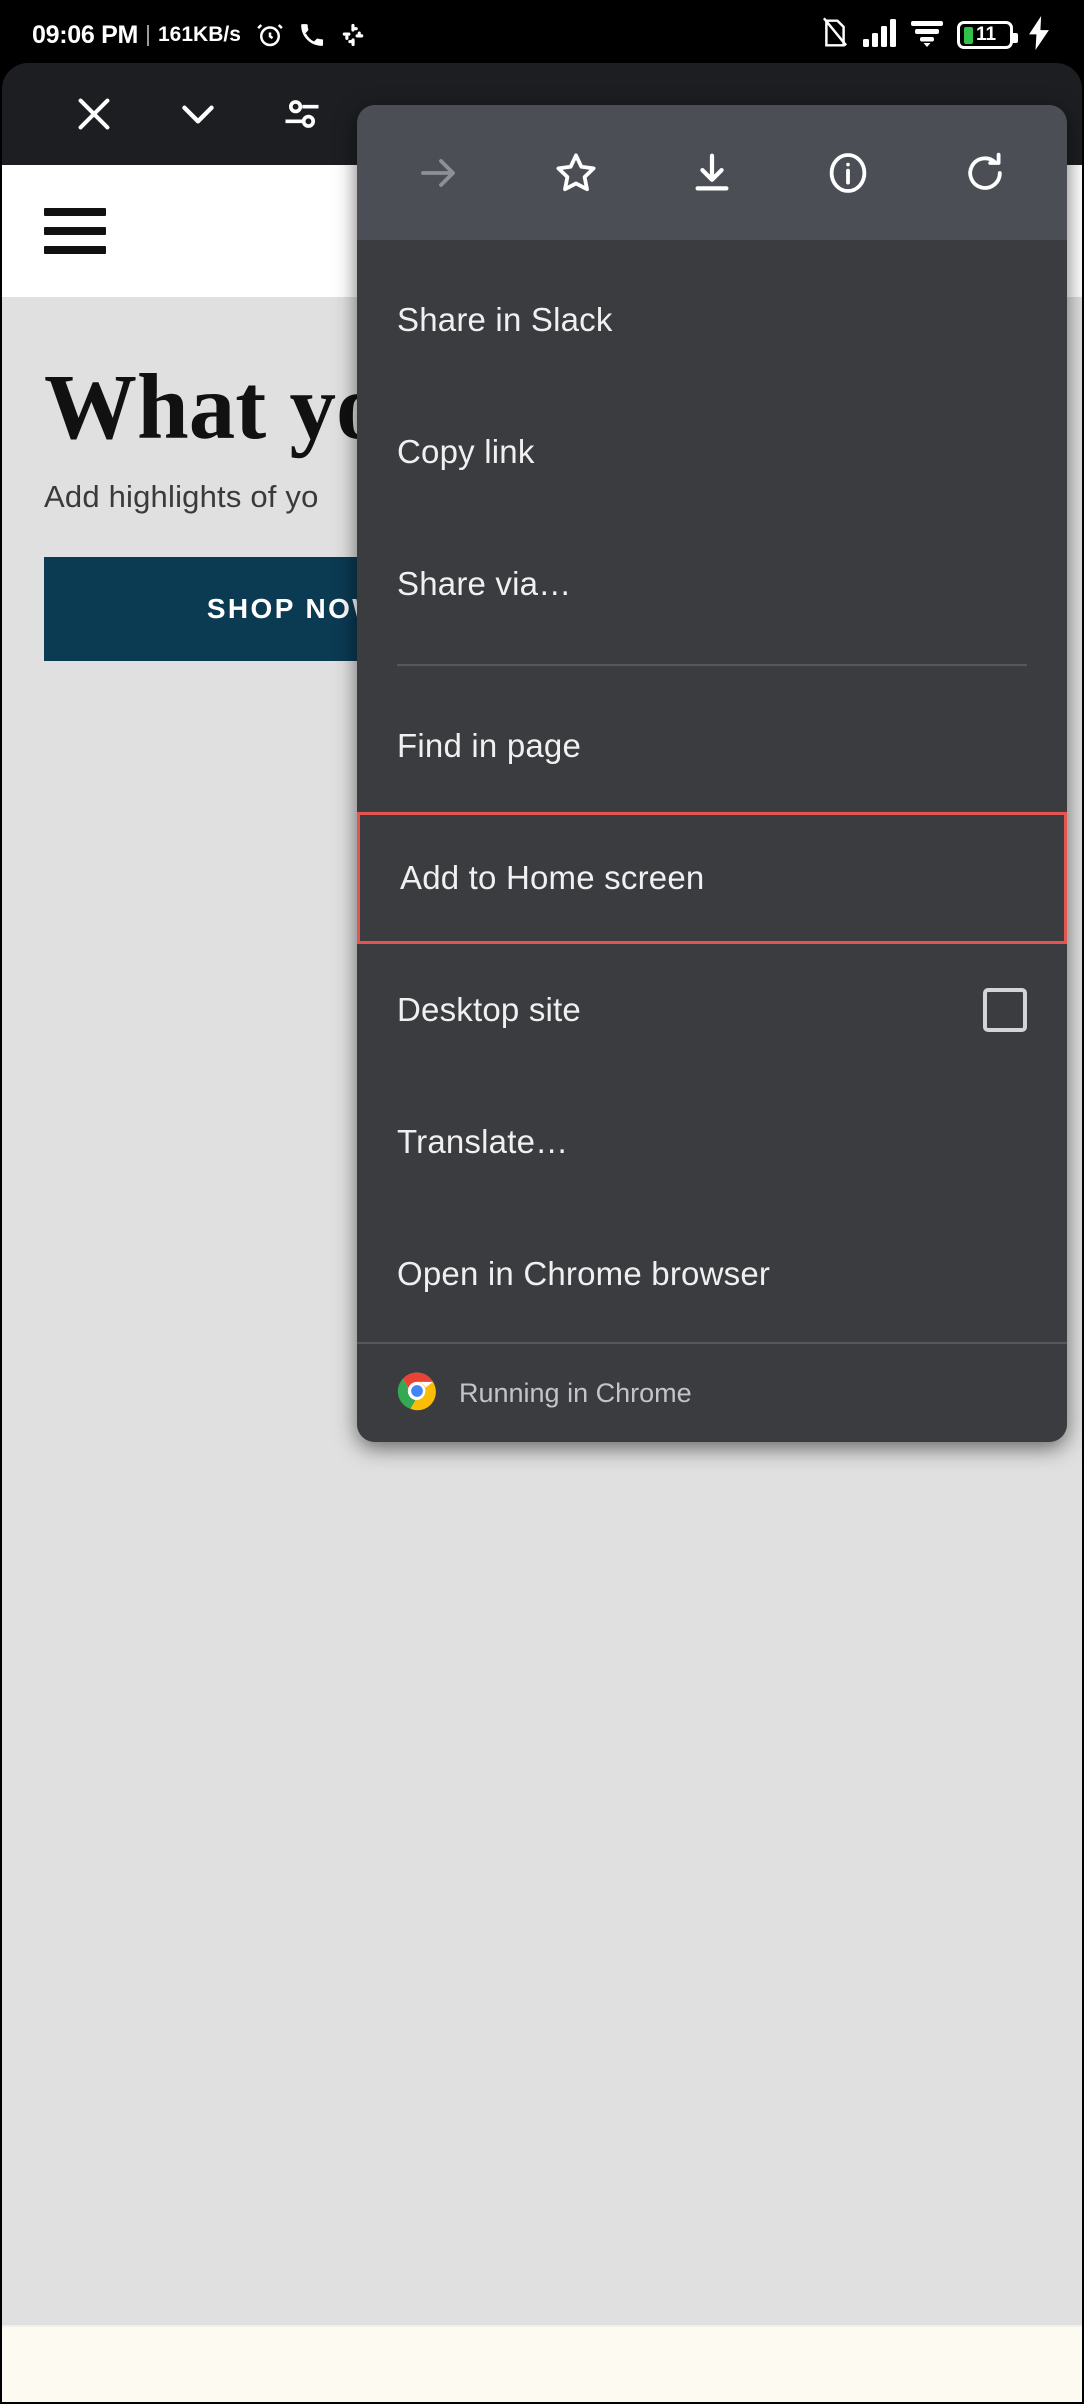 The image size is (1084, 2404). What do you see at coordinates (712, 1010) in the screenshot?
I see `menu-item-desktop-site: Desktop site` at bounding box center [712, 1010].